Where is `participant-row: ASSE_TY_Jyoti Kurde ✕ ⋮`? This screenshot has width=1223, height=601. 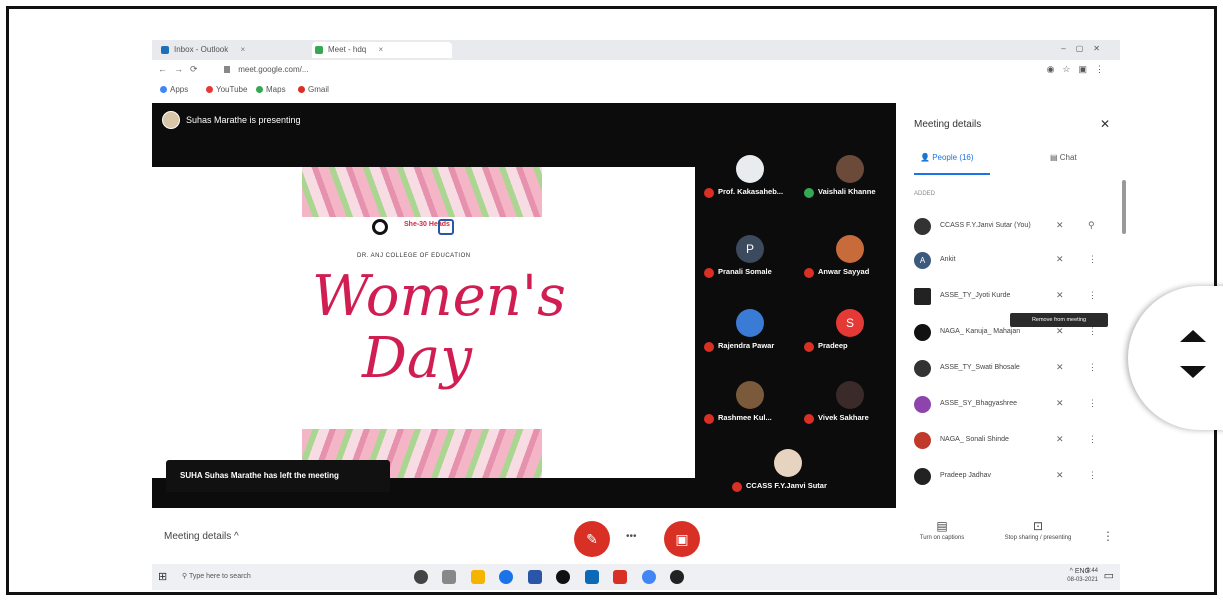
participant-row: ASSE_TY_Jyoti Kurde ✕ ⋮ is located at coordinates (1008, 297).